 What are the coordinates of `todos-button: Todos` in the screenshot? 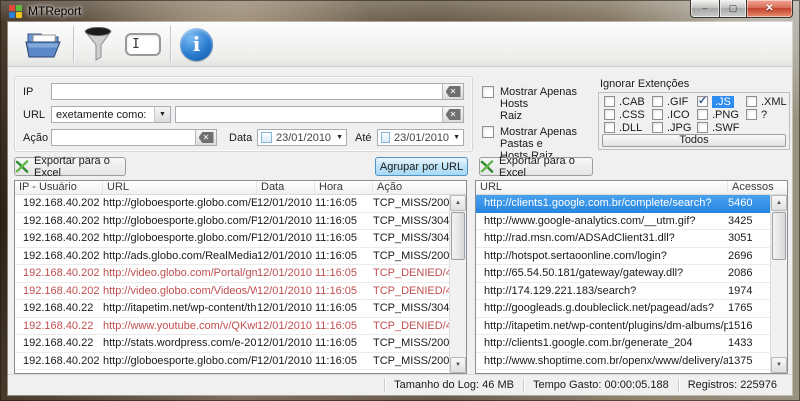 It's located at (694, 140).